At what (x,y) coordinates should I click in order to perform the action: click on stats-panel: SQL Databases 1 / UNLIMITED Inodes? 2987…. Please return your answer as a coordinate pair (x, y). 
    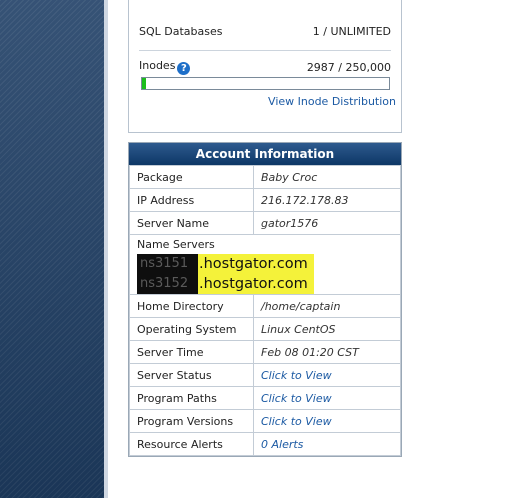
    Looking at the image, I should click on (265, 66).